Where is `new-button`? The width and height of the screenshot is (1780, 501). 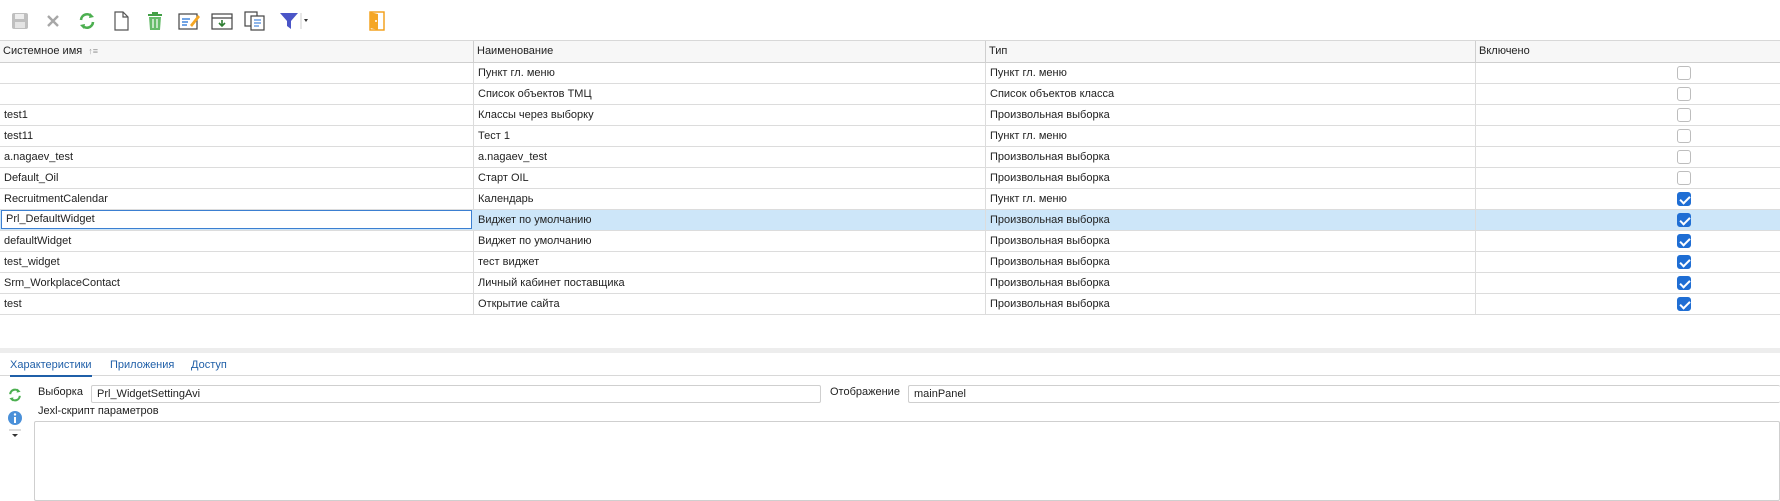 new-button is located at coordinates (121, 21).